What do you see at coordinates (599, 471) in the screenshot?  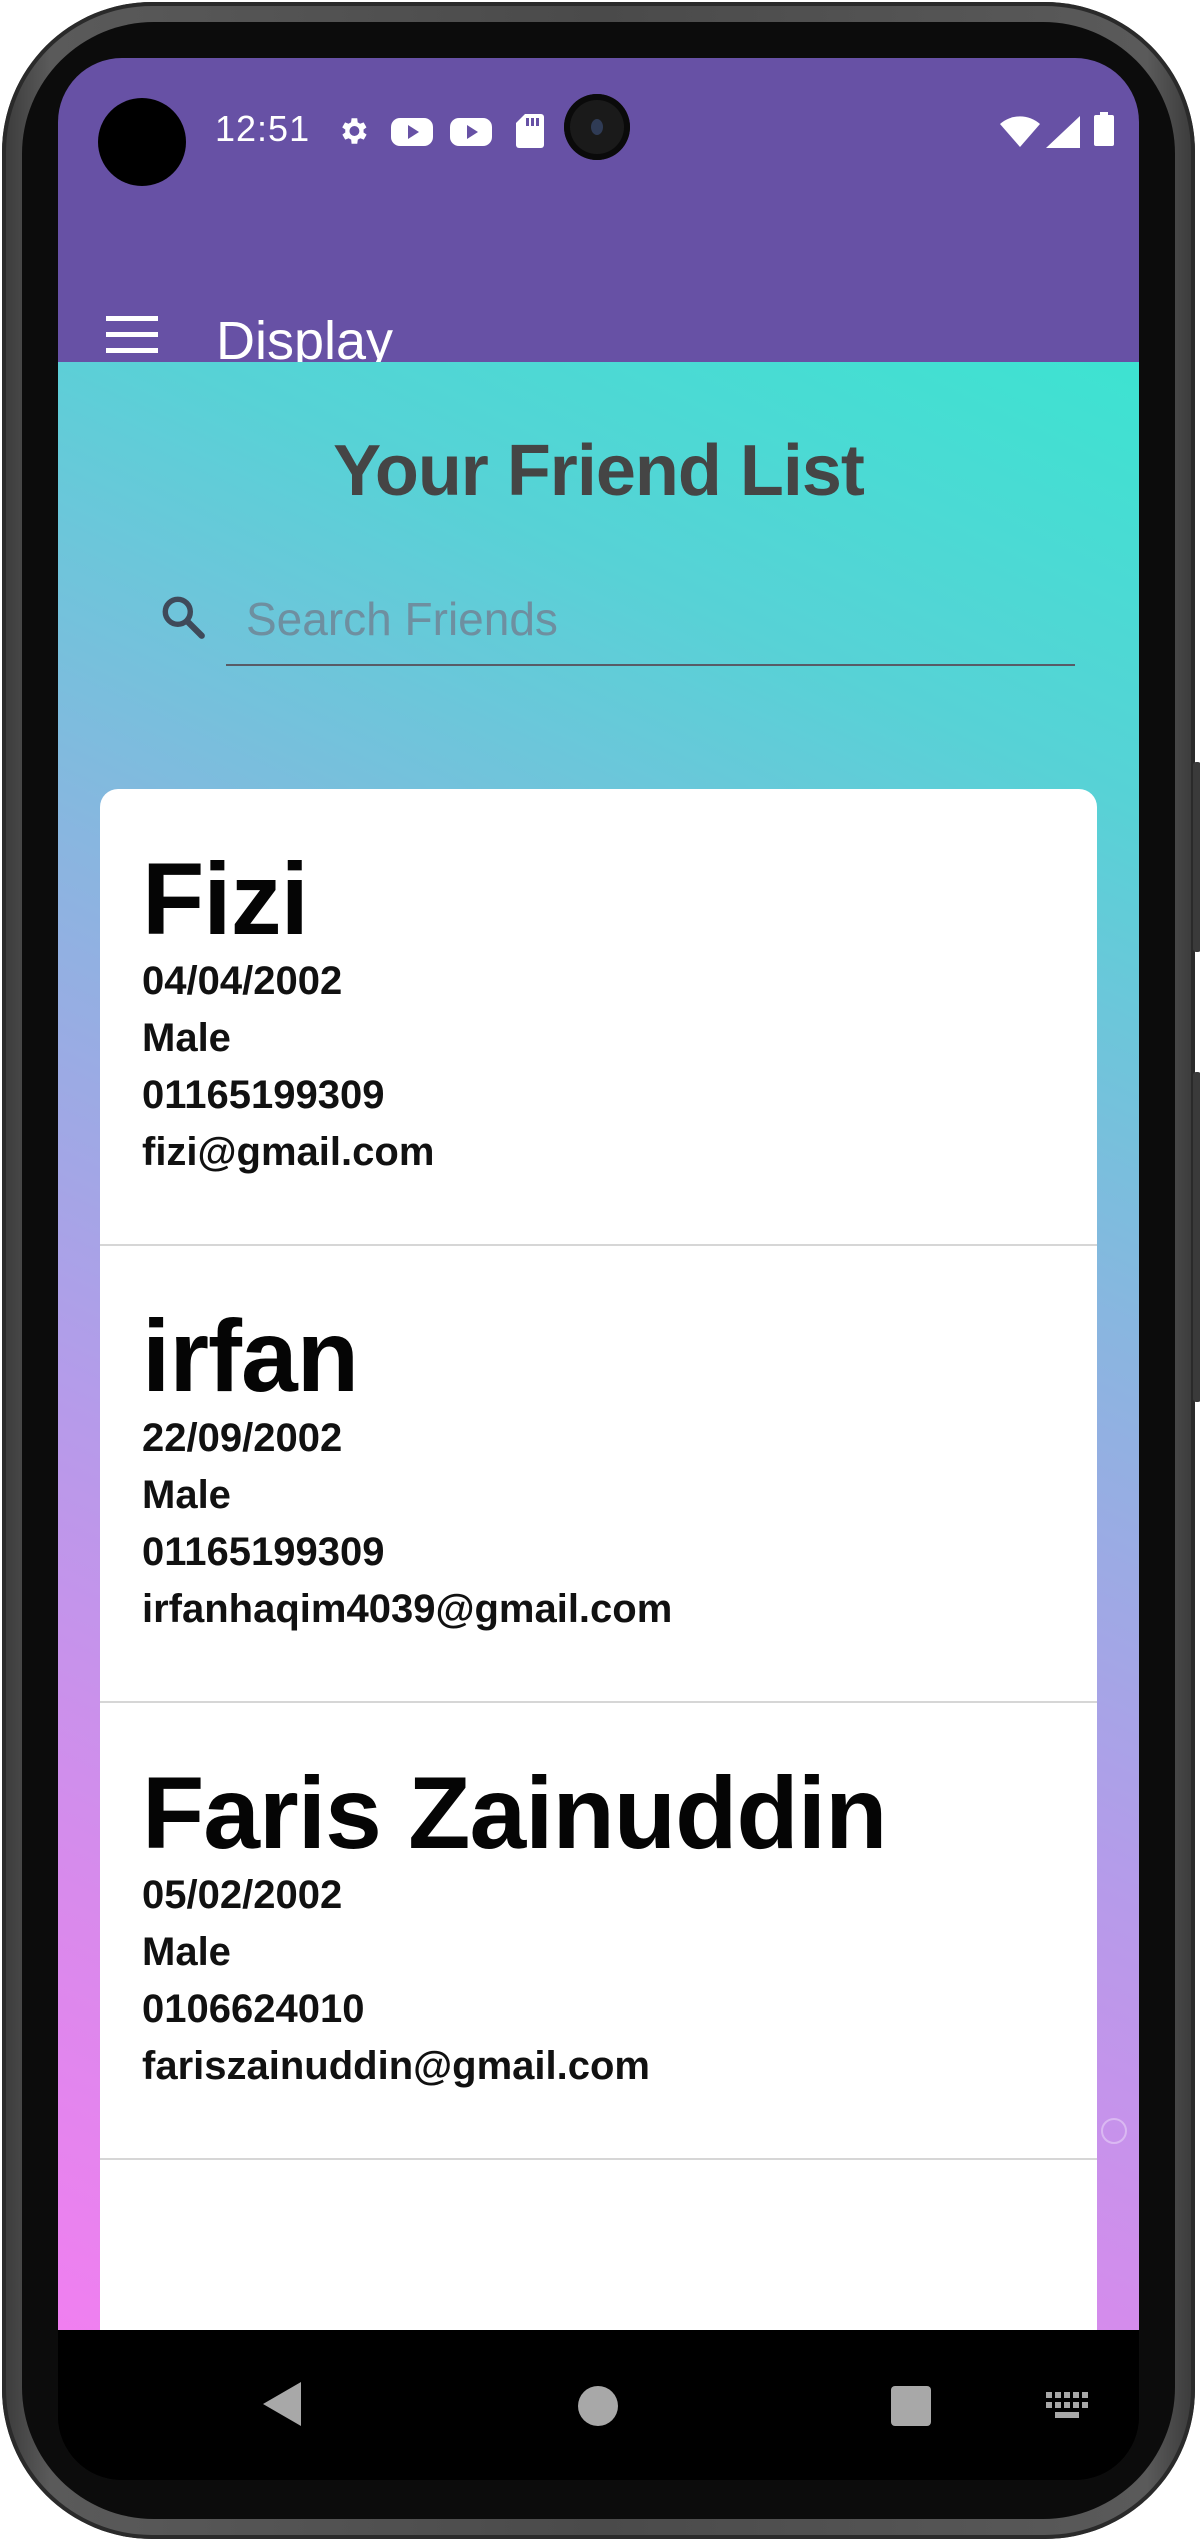 I see `page-title: Your Friend List` at bounding box center [599, 471].